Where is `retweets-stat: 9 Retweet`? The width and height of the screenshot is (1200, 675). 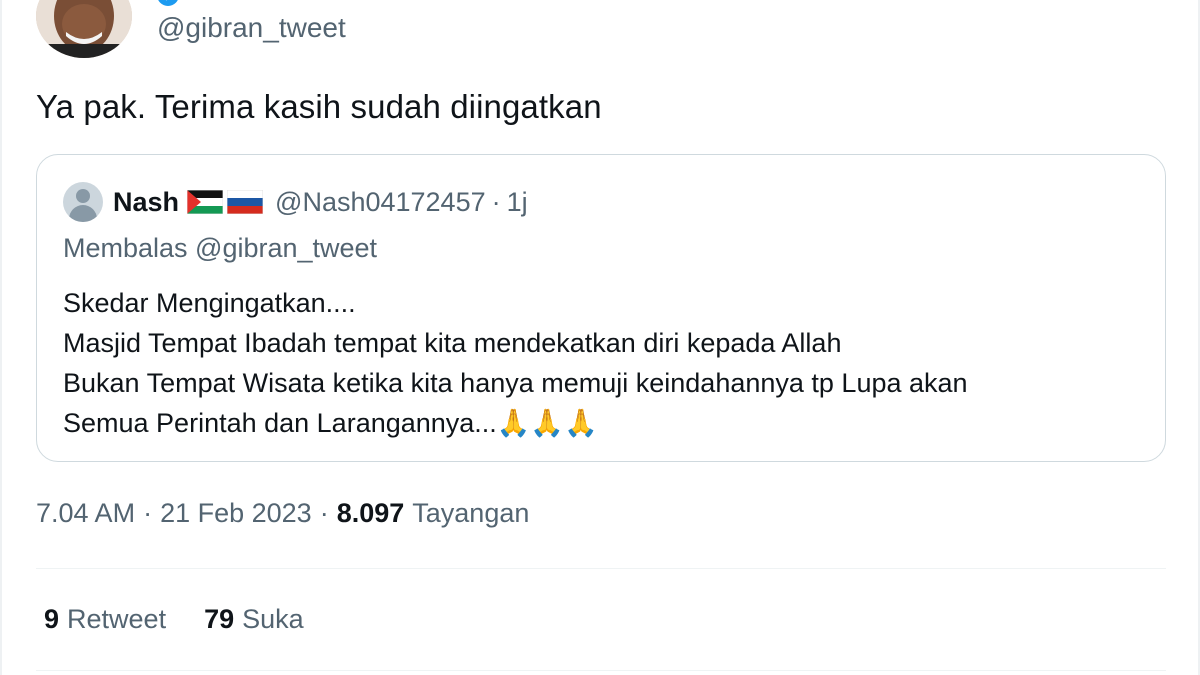
retweets-stat: 9 Retweet is located at coordinates (105, 619).